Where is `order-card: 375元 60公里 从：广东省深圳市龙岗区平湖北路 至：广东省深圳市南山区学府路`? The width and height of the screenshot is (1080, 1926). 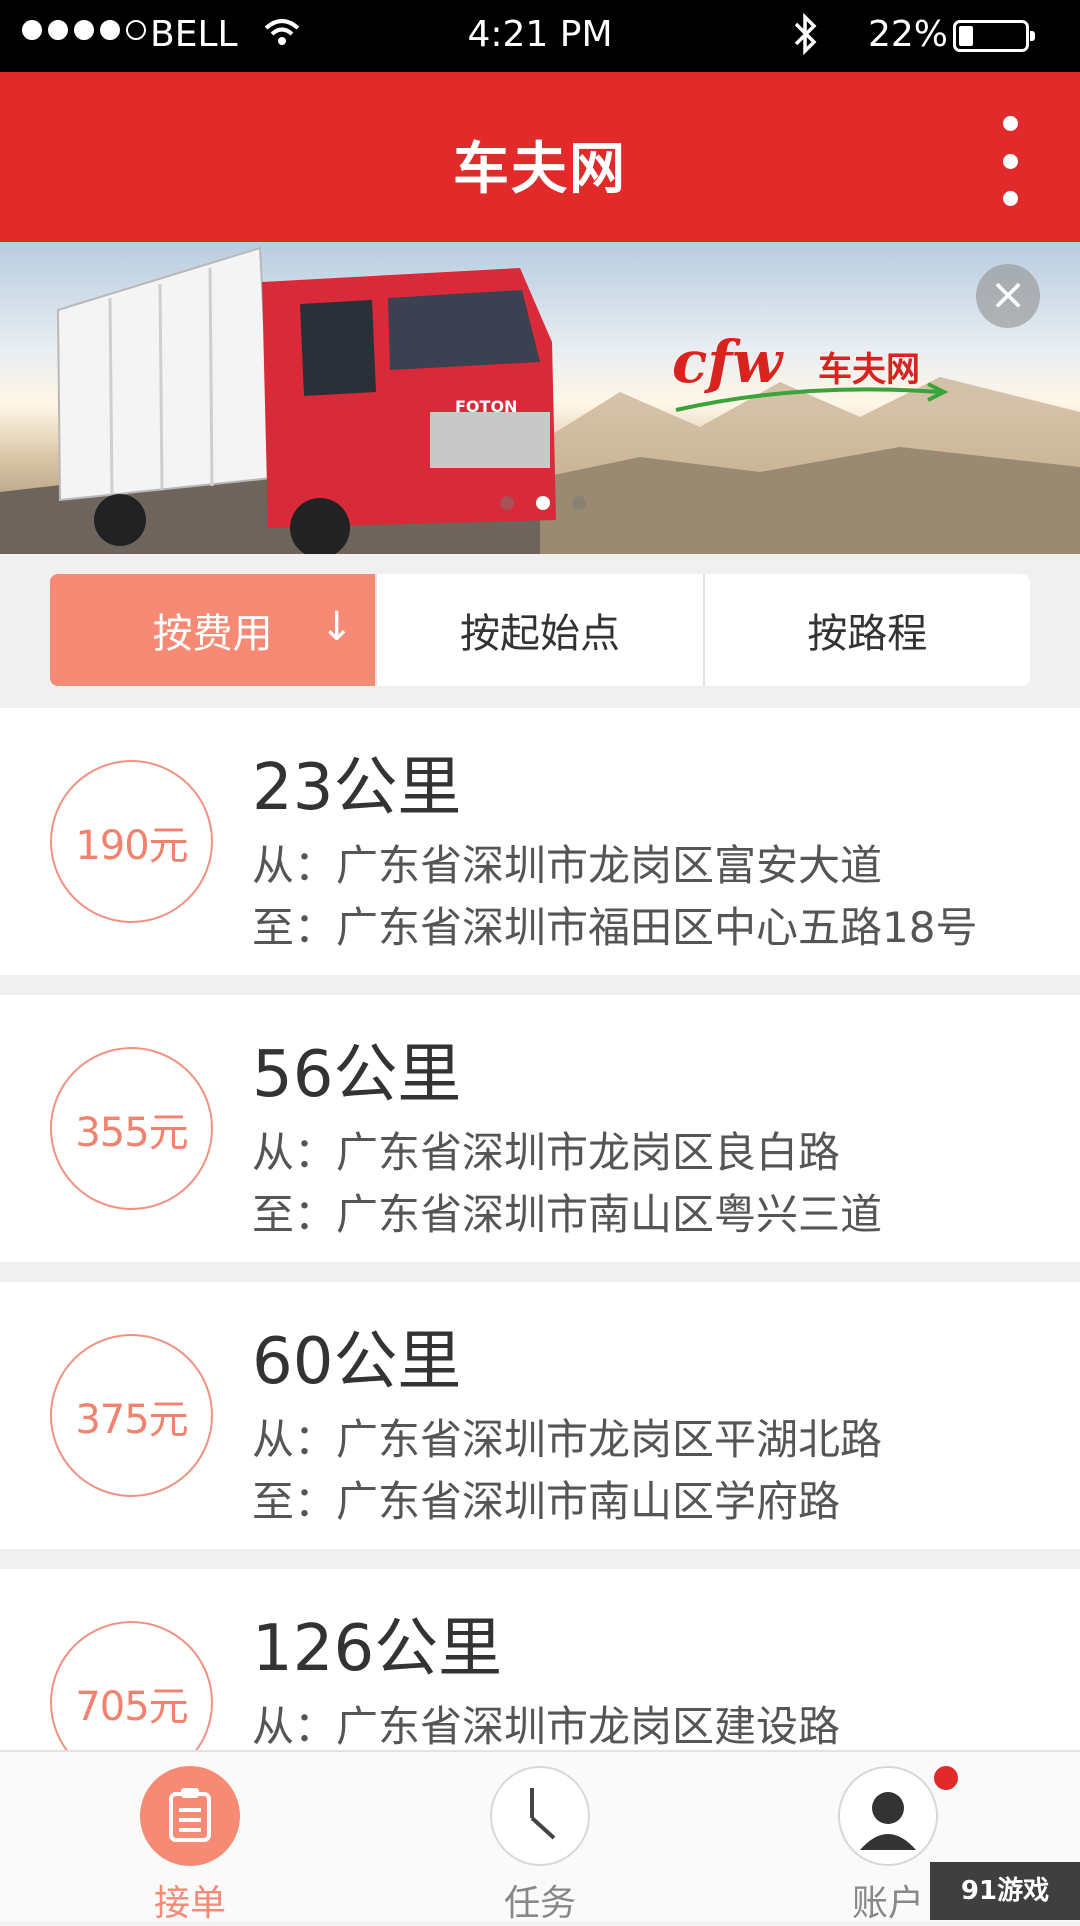 order-card: 375元 60公里 从：广东省深圳市龙岗区平湖北路 至：广东省深圳市南山区学府路 is located at coordinates (540, 1415).